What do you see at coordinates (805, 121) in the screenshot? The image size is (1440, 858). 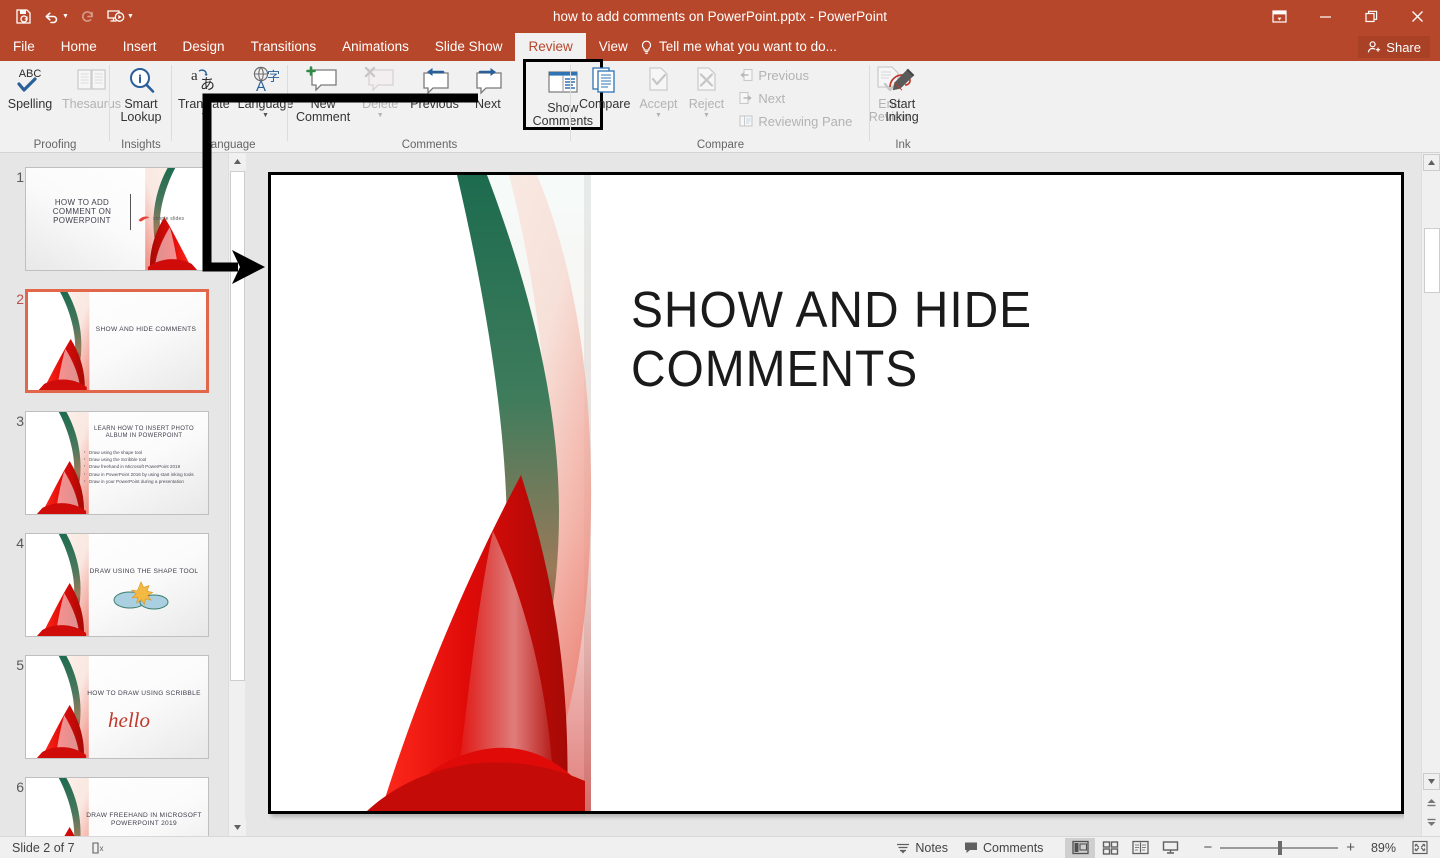 I see `reviewing-pane-label: Reviewing Pane` at bounding box center [805, 121].